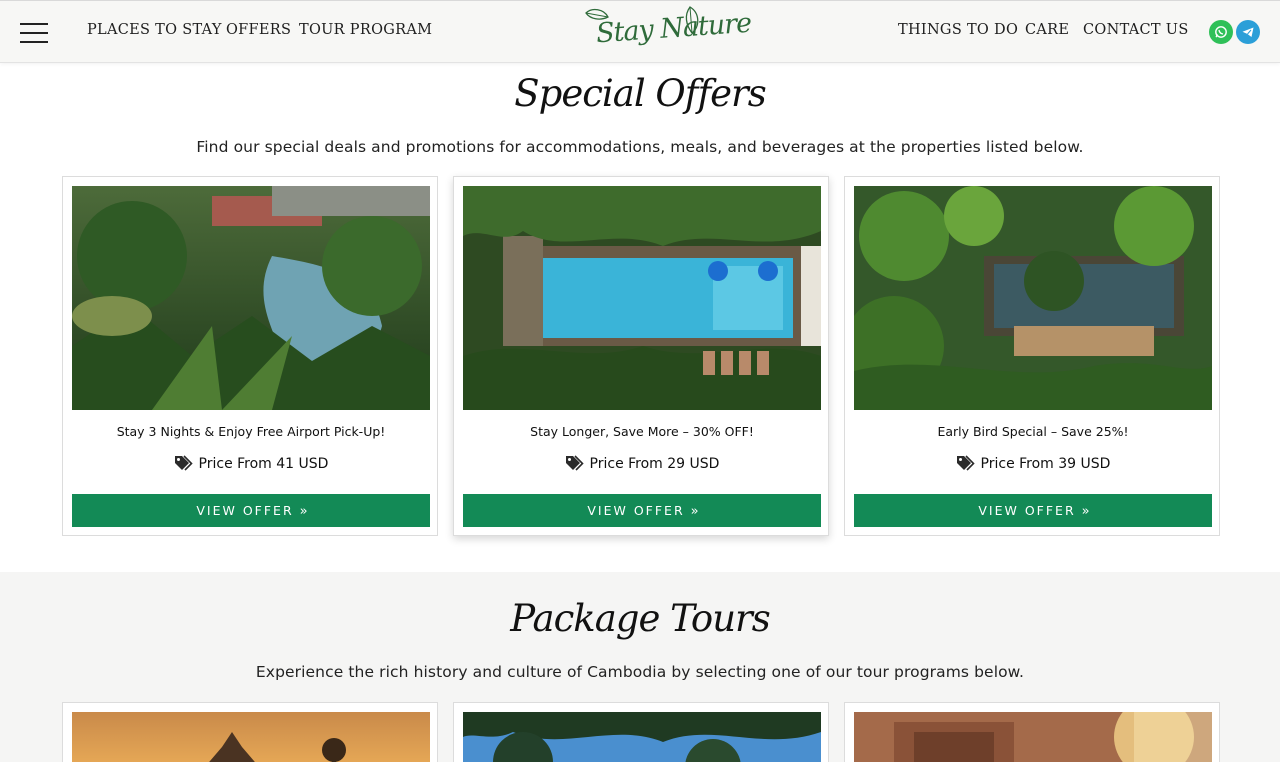  I want to click on offer-title: Stay Longer, Save More – 30% OFF!, so click(642, 431).